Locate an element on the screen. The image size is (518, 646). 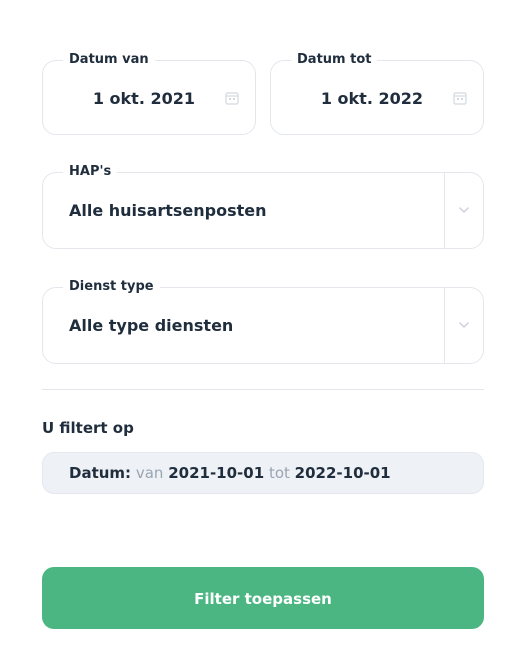
chip-label: Datum: is located at coordinates (100, 473).